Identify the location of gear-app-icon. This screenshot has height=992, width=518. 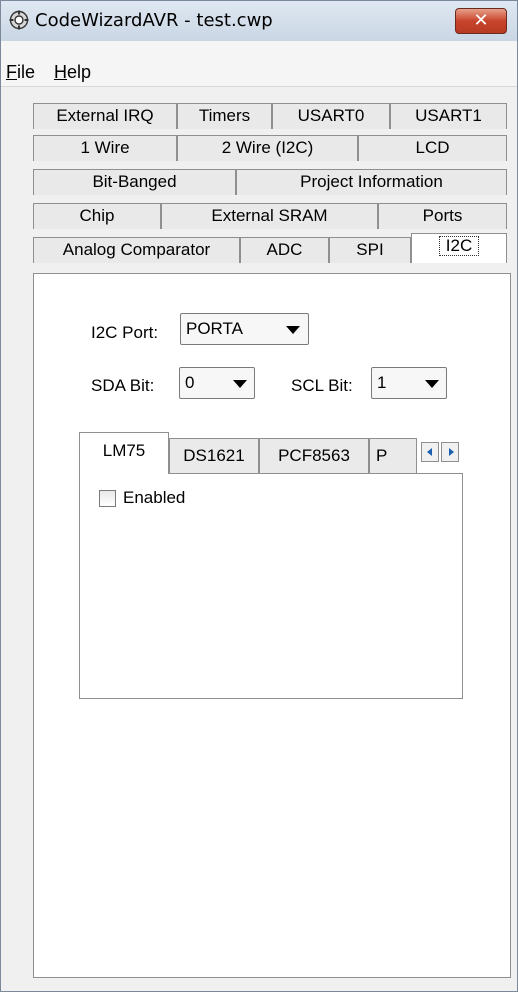
(19, 20).